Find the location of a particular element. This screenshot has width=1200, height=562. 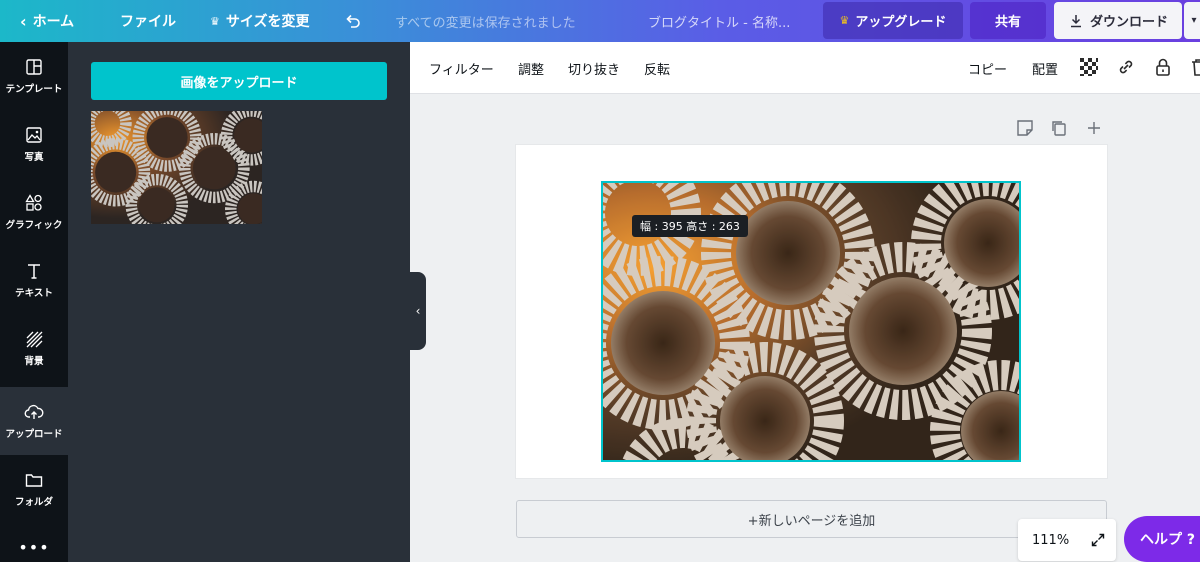

background-icon is located at coordinates (34, 339).